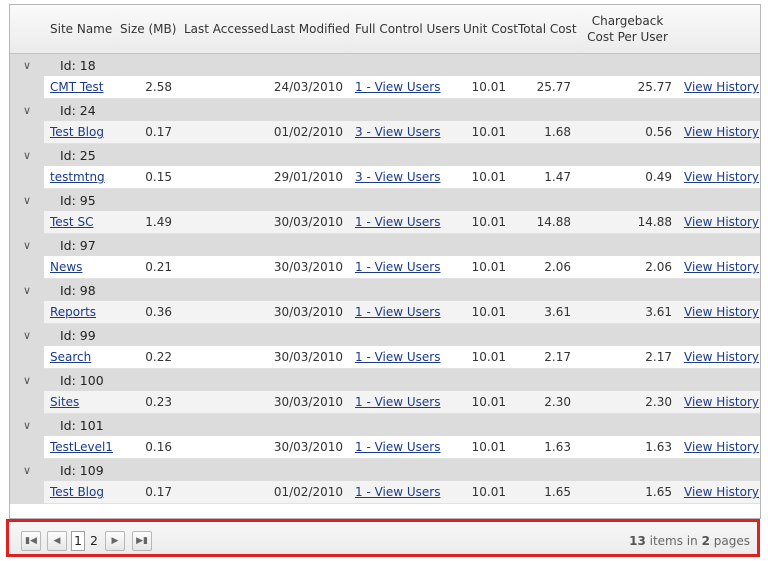 The height and width of the screenshot is (561, 768). Describe the element at coordinates (66, 267) in the screenshot. I see `site-name-link: News` at that location.